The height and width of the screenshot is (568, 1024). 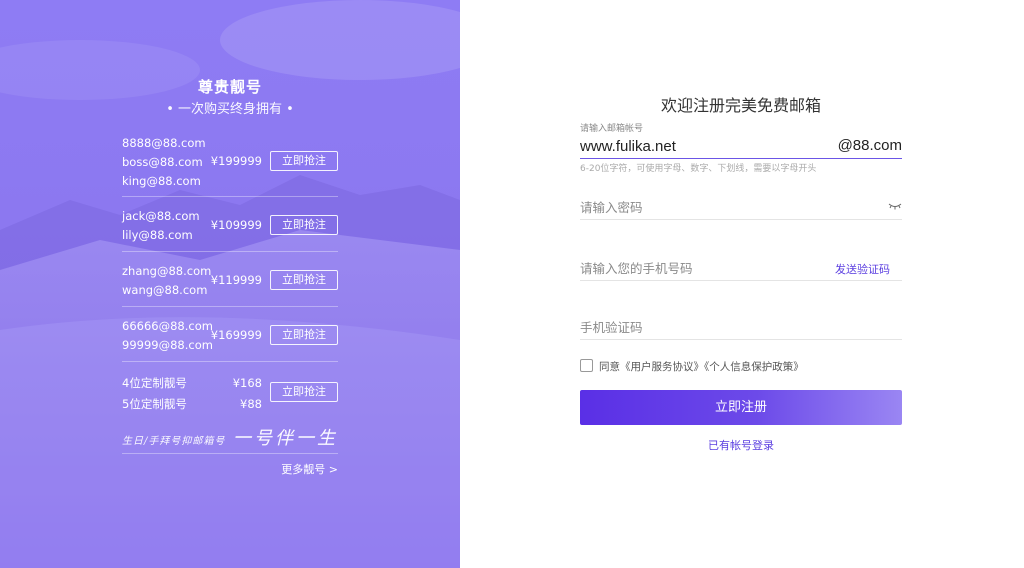 I want to click on account-input, so click(x=700, y=146).